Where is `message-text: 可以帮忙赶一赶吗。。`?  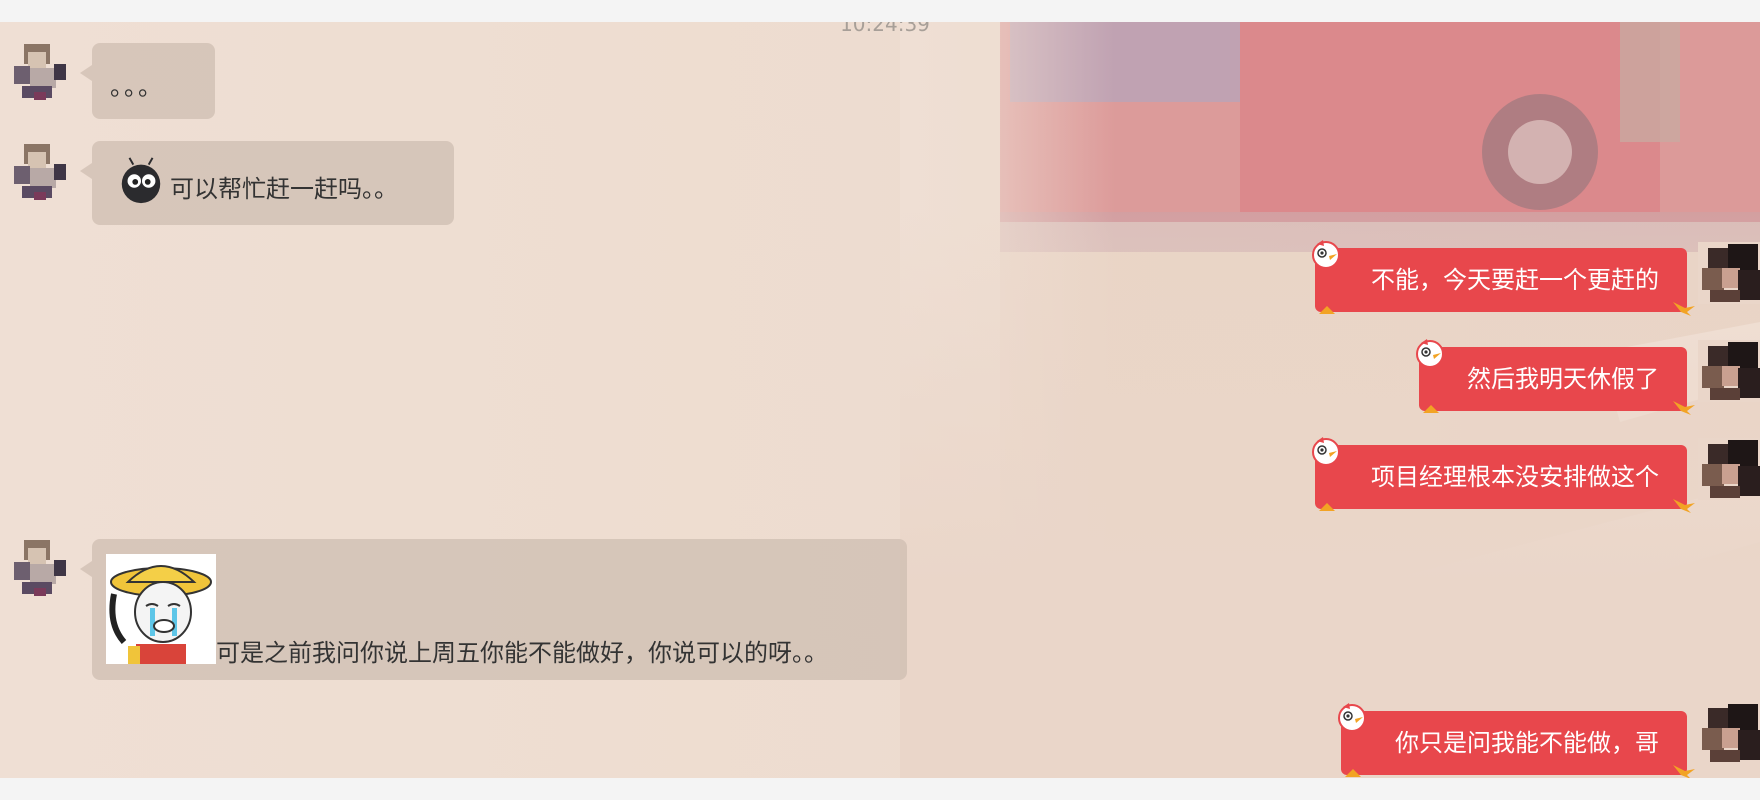
message-text: 可以帮忙赶一赶吗。。 is located at coordinates (284, 189).